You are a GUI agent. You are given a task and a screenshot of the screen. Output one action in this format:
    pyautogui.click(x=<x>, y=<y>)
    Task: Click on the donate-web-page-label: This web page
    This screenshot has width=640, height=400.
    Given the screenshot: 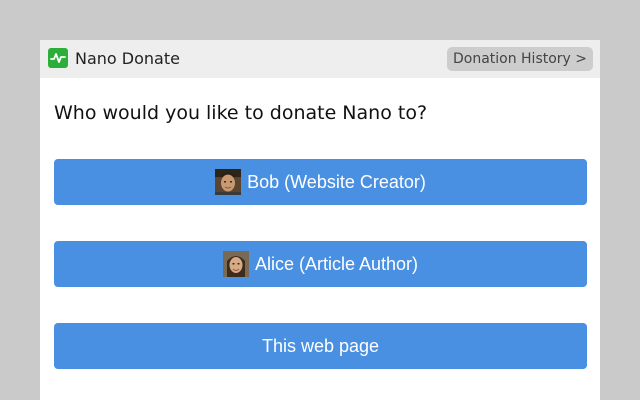 What is the action you would take?
    pyautogui.click(x=320, y=345)
    